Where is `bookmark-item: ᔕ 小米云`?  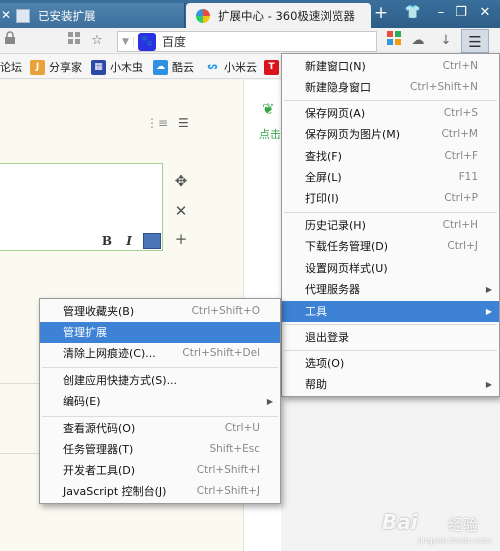 bookmark-item: ᔕ 小米云 is located at coordinates (231, 67).